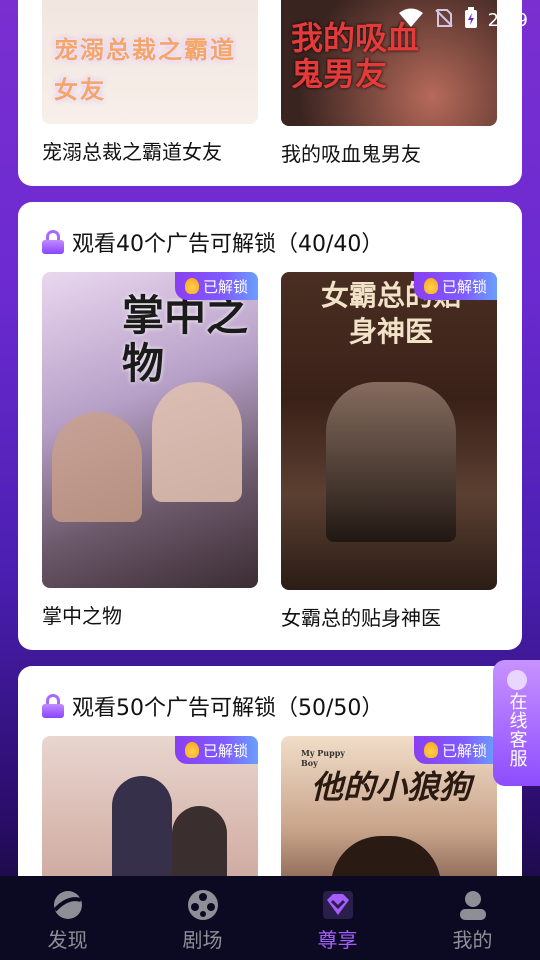  What do you see at coordinates (270, 18) in the screenshot?
I see `status-bar: 2:39` at bounding box center [270, 18].